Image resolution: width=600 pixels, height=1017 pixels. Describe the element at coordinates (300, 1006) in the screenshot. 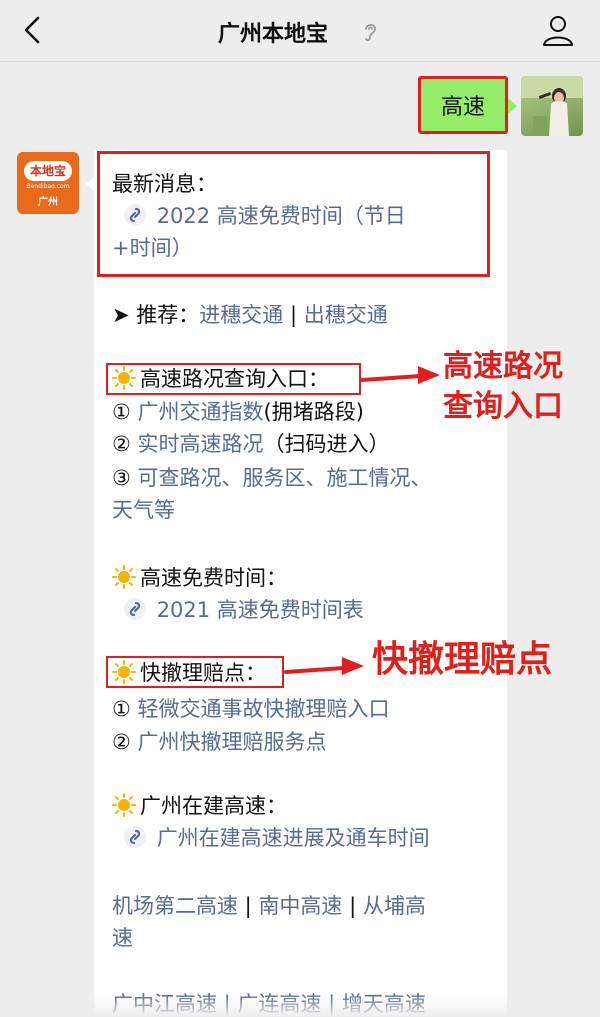

I see `bottom-fade` at that location.